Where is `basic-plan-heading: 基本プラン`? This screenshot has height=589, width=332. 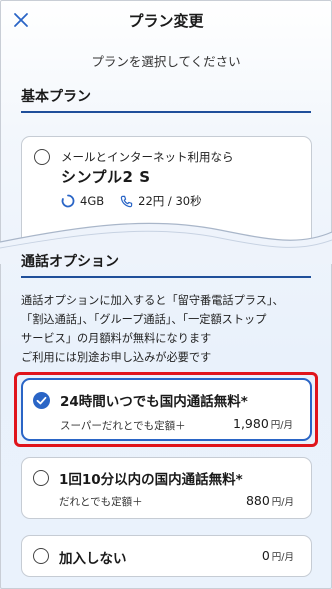
basic-plan-heading: 基本プラン is located at coordinates (56, 97).